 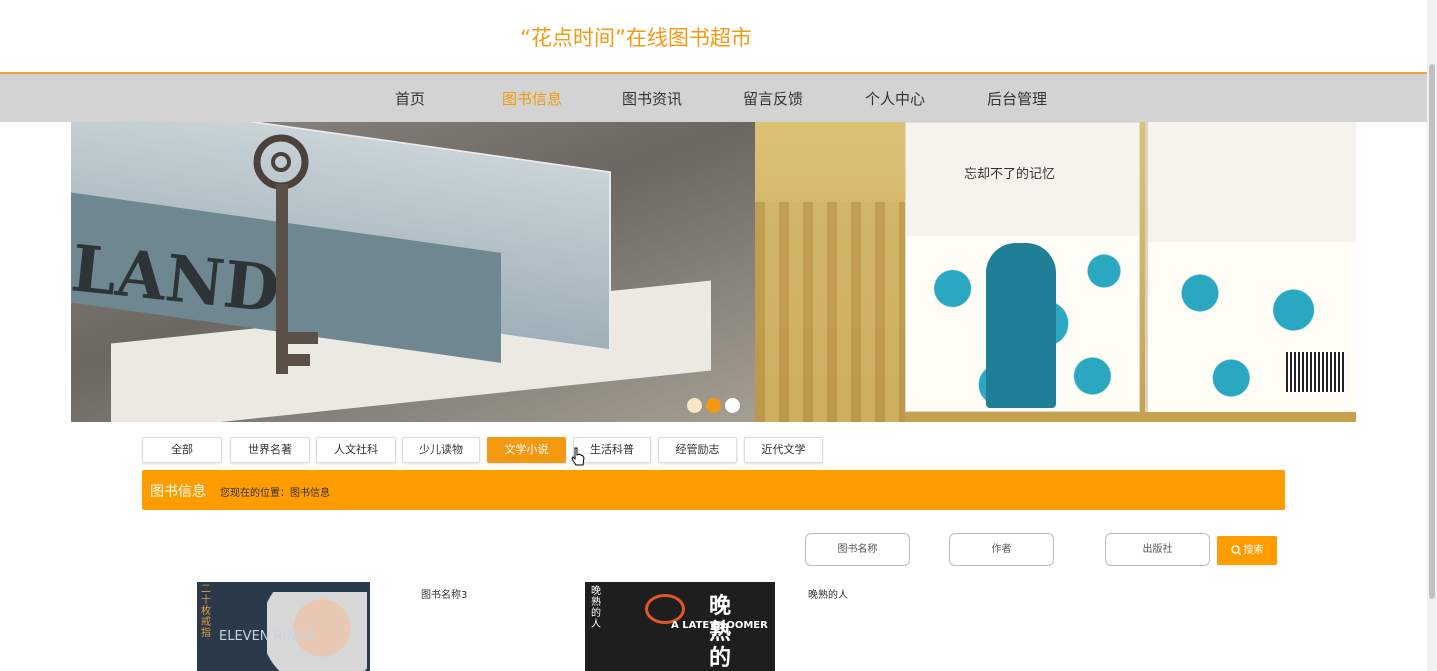 What do you see at coordinates (596, 608) in the screenshot?
I see `book-cover-2-side-title: 晚熟的人` at bounding box center [596, 608].